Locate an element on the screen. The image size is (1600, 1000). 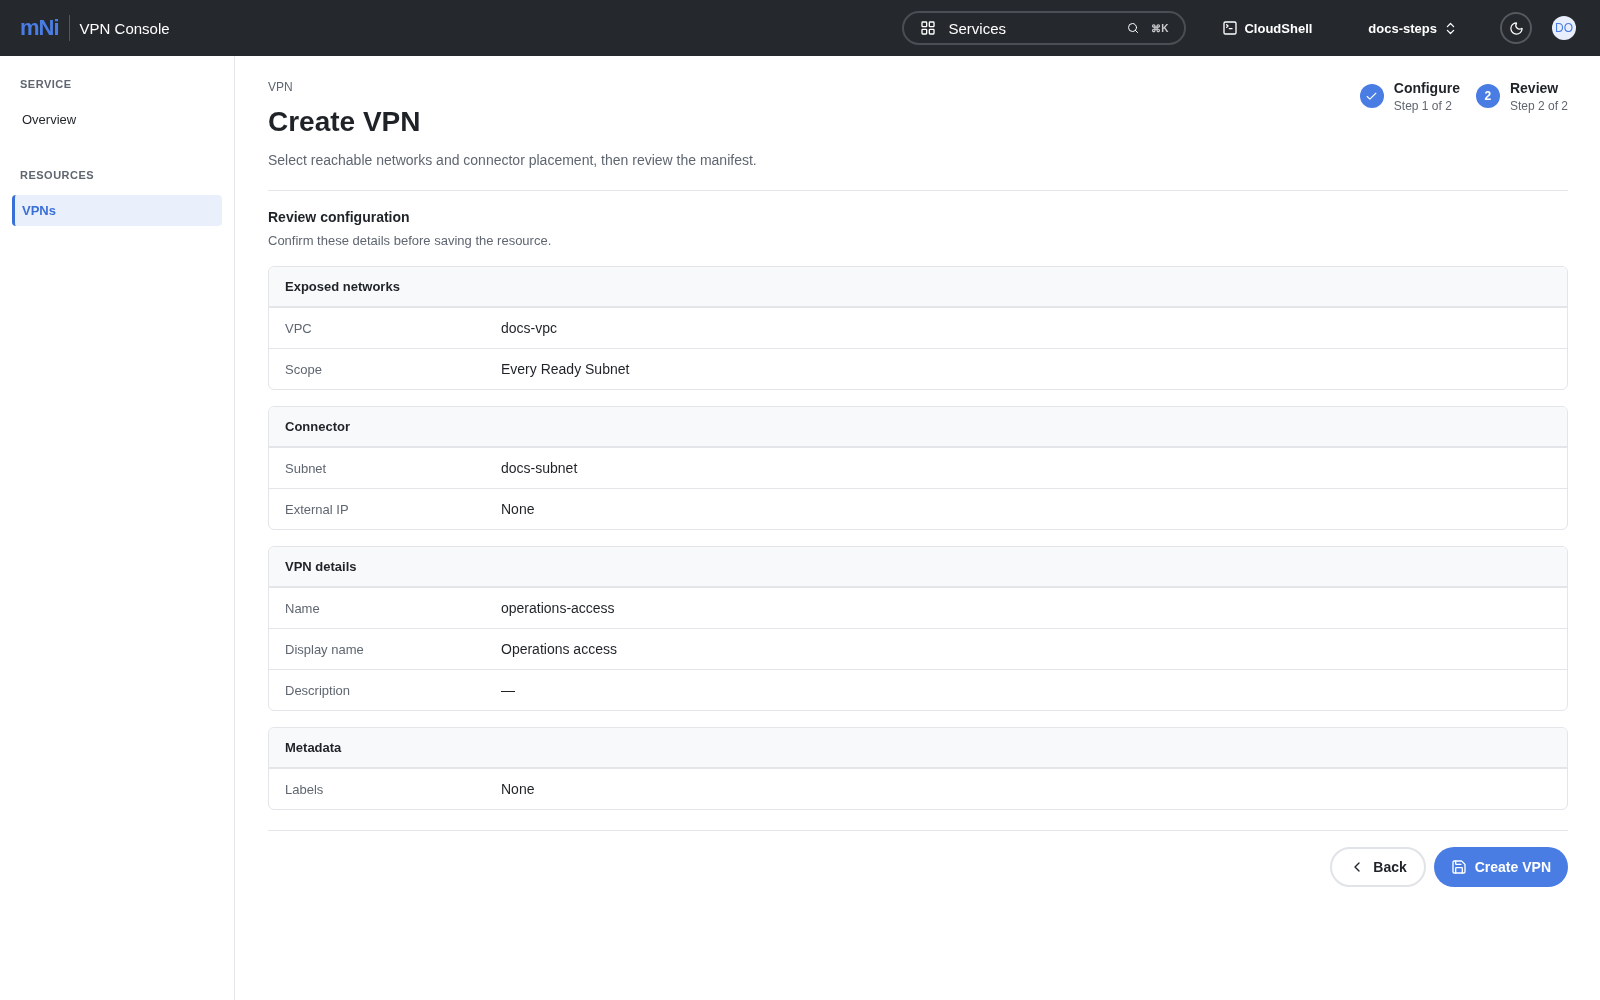
step-label: Configure is located at coordinates (1426, 88).